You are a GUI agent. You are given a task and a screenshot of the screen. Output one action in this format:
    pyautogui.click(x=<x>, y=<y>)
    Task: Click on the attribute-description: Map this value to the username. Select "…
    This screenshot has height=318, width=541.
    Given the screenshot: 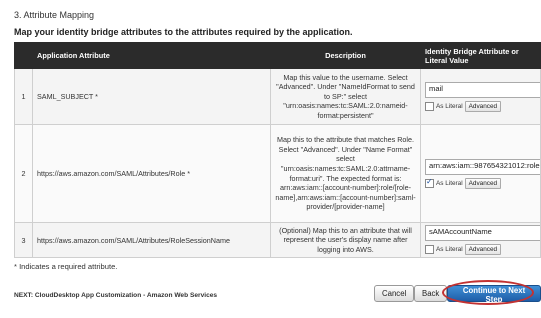 What is the action you would take?
    pyautogui.click(x=345, y=96)
    